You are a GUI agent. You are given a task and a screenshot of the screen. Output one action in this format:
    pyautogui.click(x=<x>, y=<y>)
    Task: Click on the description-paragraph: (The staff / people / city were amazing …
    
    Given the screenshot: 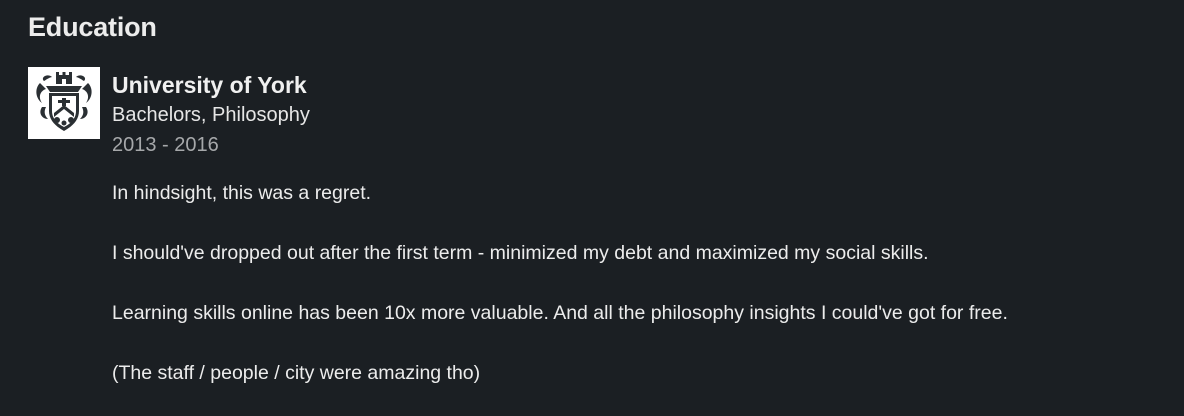 What is the action you would take?
    pyautogui.click(x=296, y=373)
    